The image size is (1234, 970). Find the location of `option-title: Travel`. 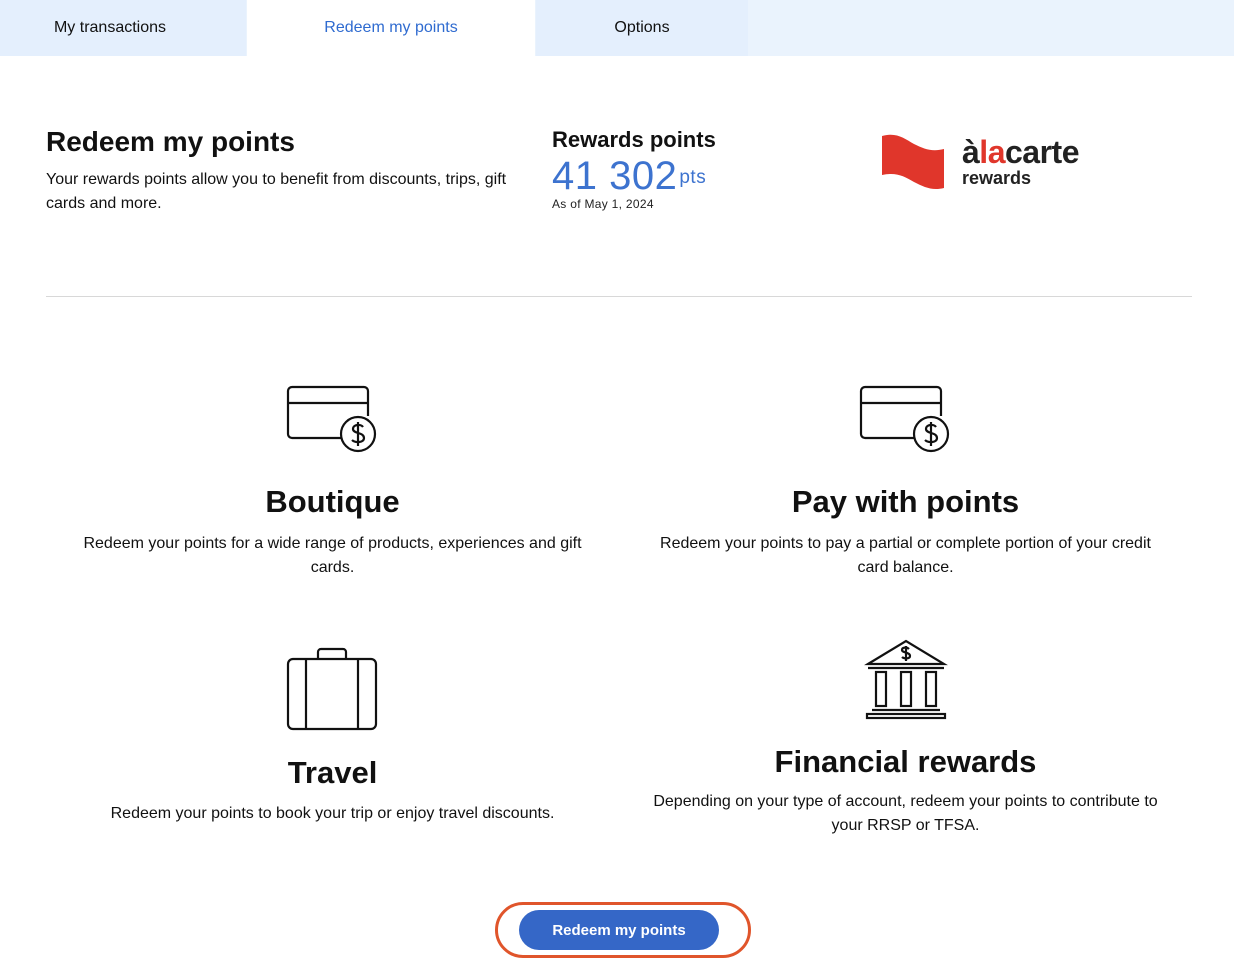

option-title: Travel is located at coordinates (332, 772).